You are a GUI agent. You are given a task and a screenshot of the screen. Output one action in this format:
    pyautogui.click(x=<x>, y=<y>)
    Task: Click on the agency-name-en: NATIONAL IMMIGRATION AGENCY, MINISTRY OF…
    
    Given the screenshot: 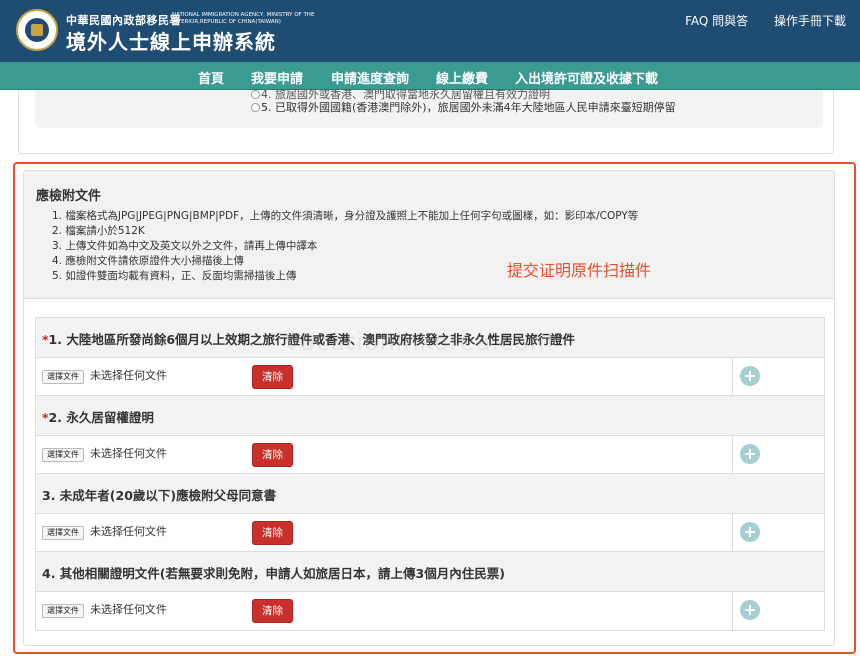 What is the action you would take?
    pyautogui.click(x=243, y=18)
    